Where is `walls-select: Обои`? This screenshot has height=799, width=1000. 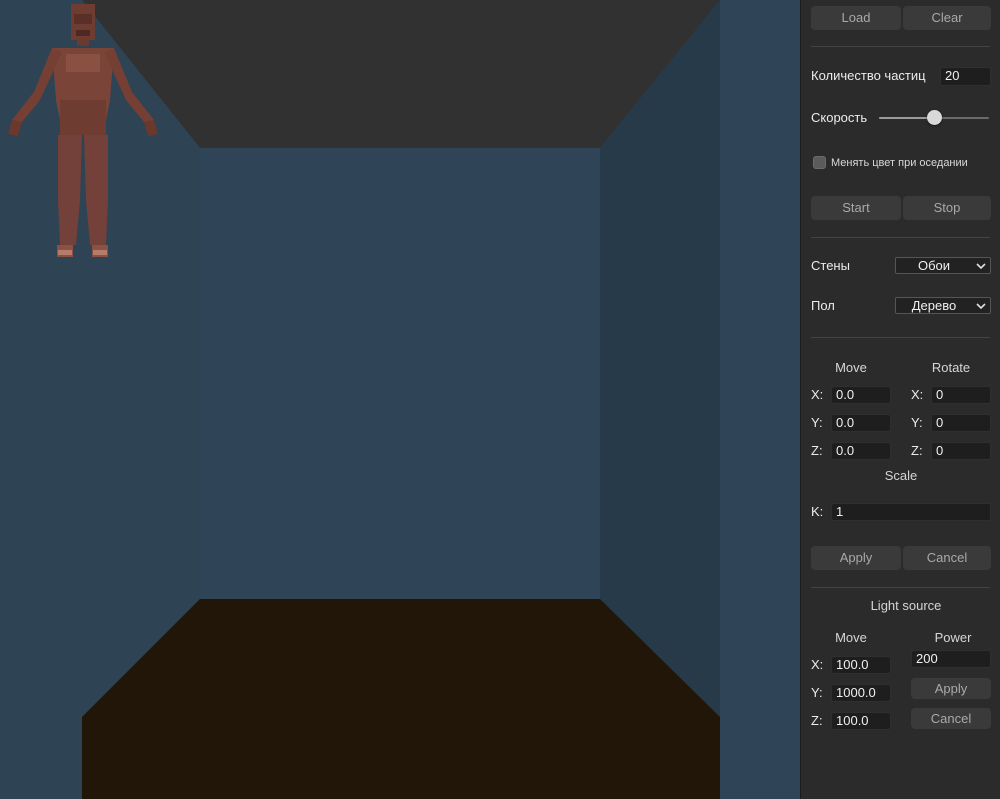
walls-select: Обои is located at coordinates (943, 265).